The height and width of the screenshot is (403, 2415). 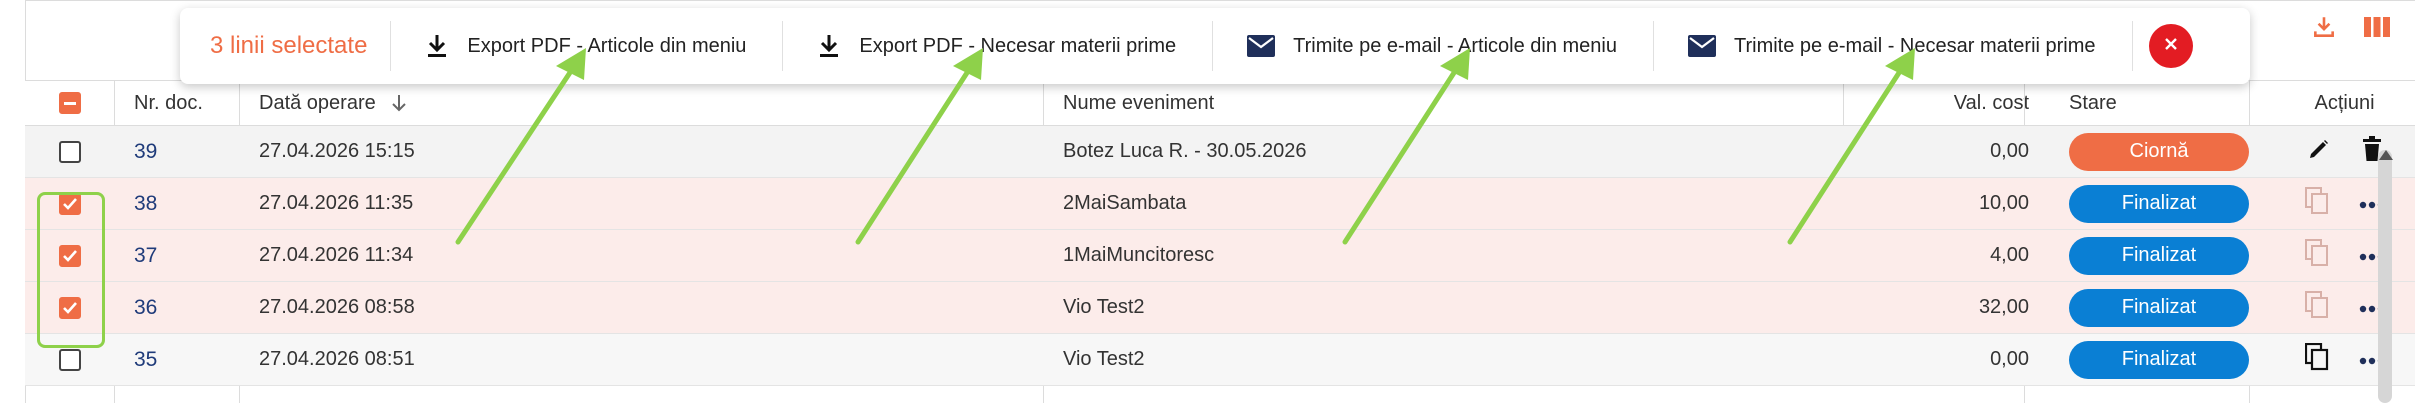 I want to click on scroll-up-arrow-icon, so click(x=2386, y=155).